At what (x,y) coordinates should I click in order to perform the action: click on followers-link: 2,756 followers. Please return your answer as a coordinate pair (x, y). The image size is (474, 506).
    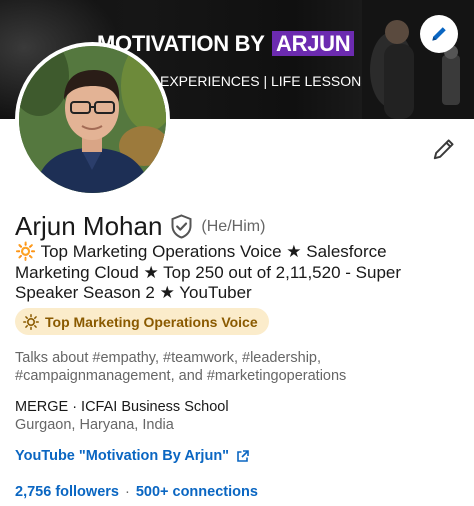
    Looking at the image, I should click on (67, 492).